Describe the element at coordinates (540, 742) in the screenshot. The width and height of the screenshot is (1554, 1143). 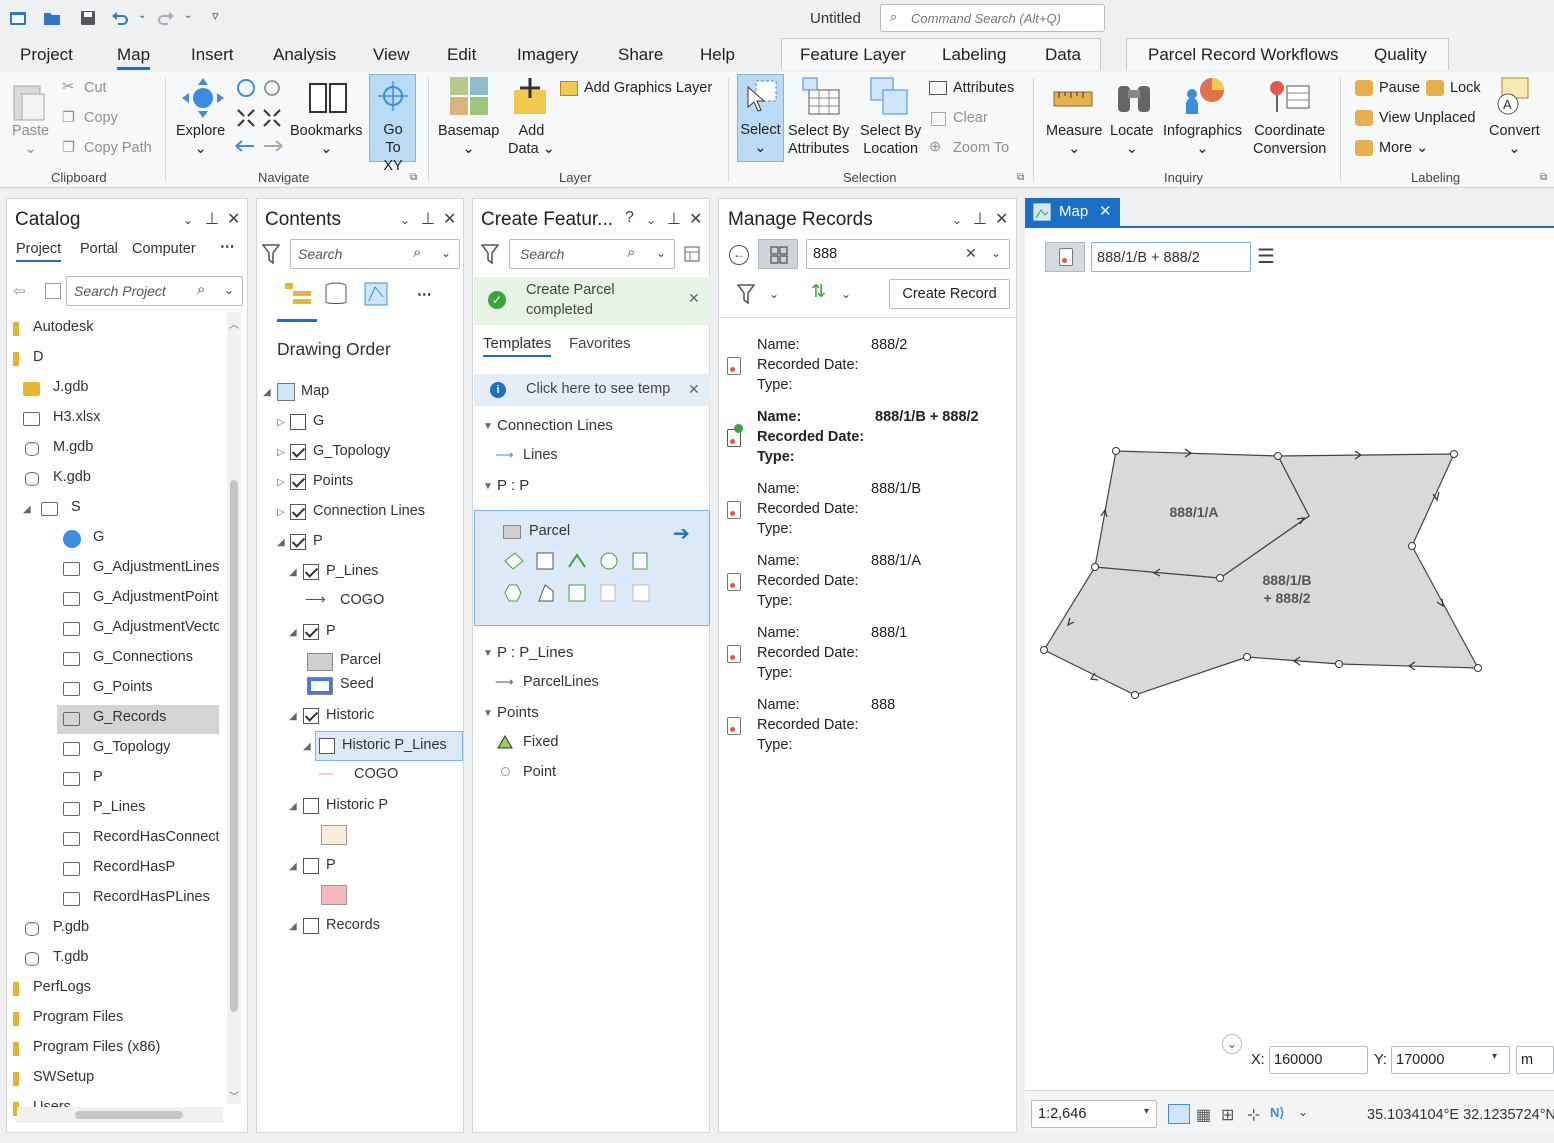
I see `template-fixed: Fixed` at that location.